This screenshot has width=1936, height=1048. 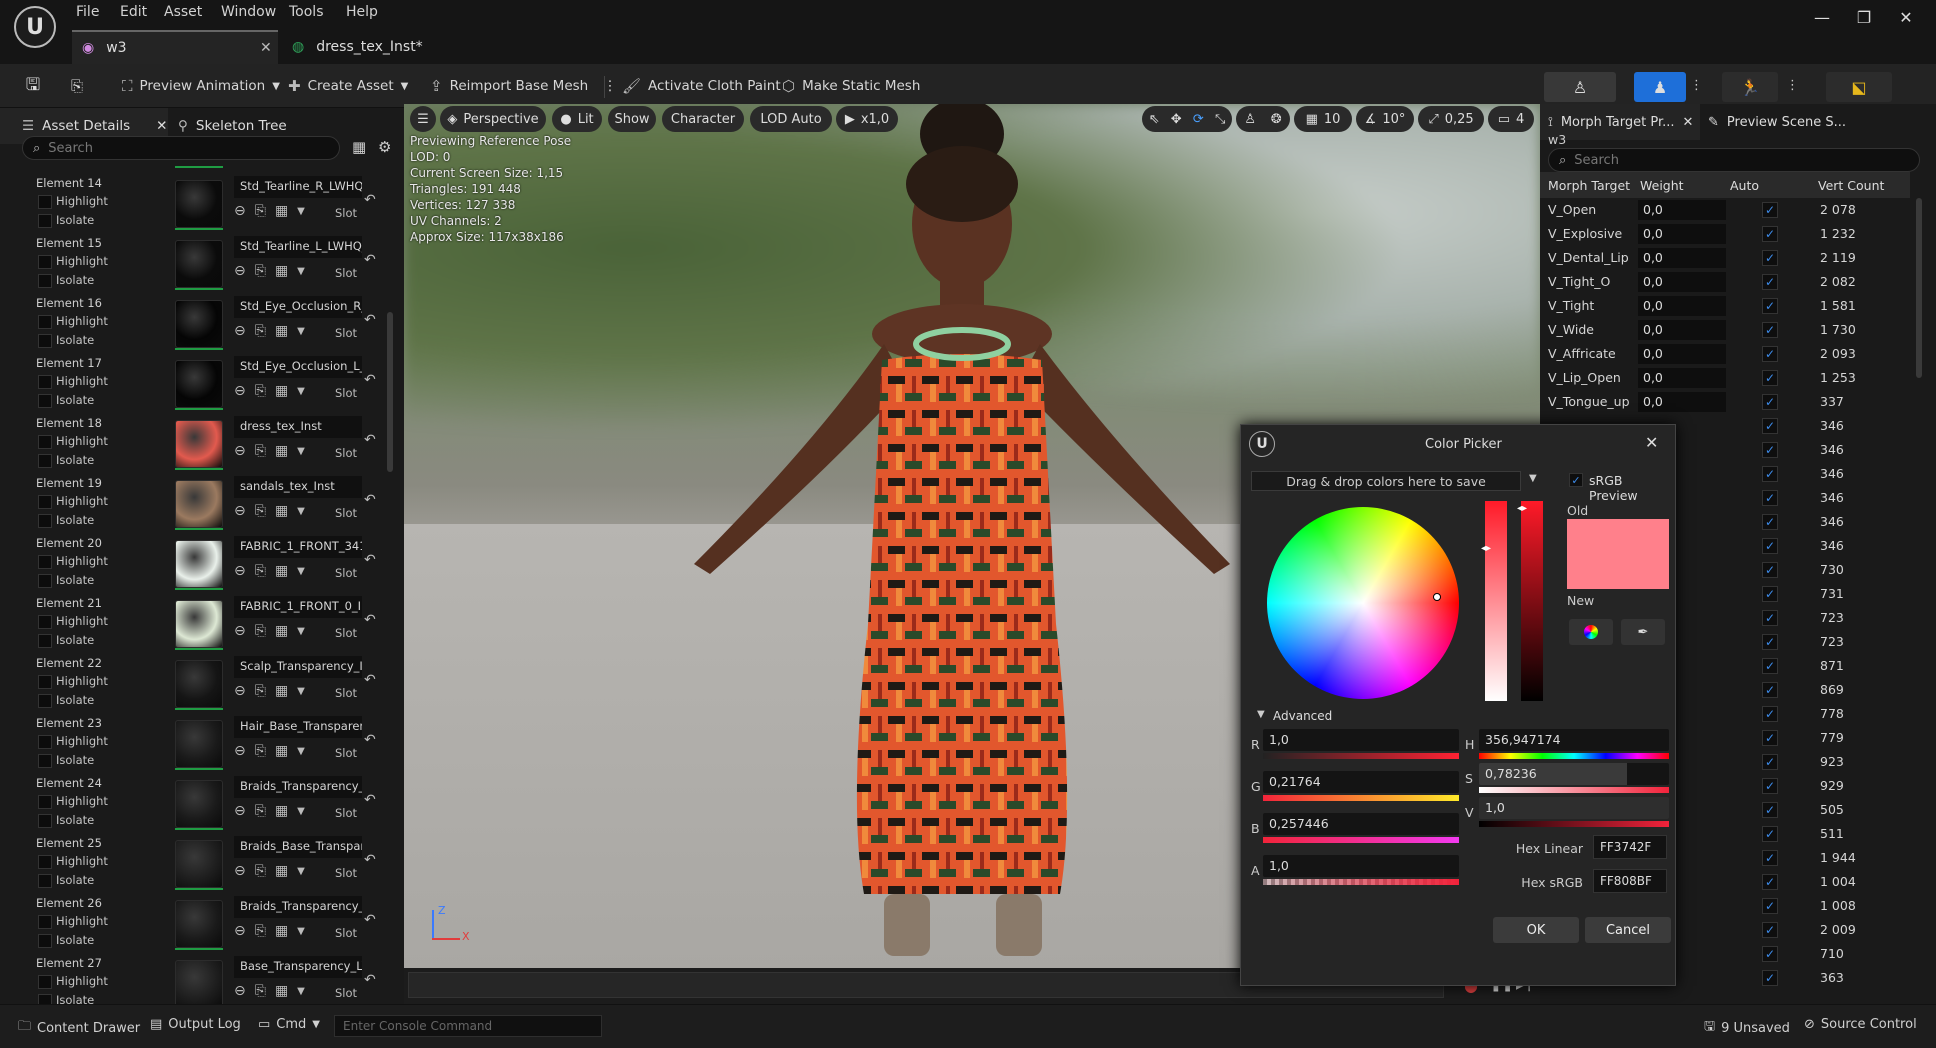 I want to click on unreal-logo-icon: U, so click(x=35, y=27).